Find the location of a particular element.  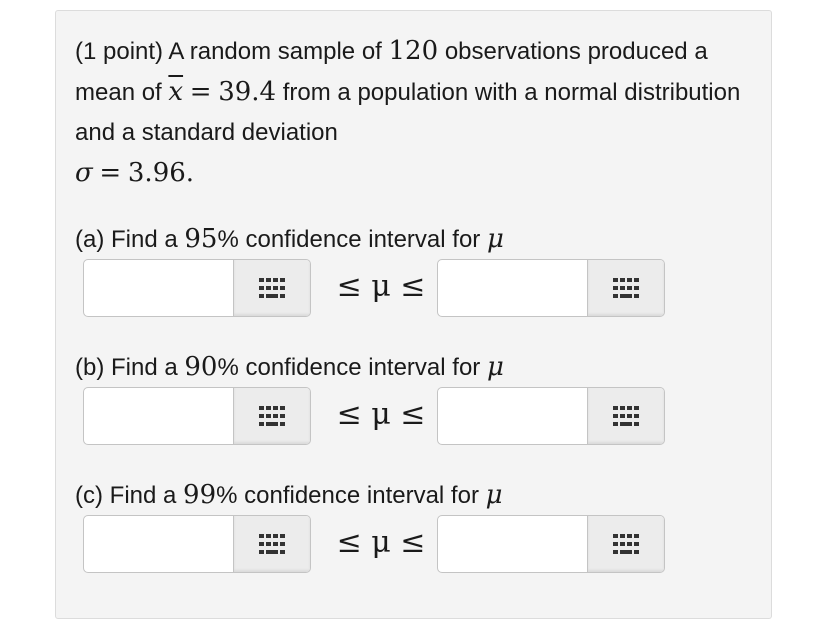

points-label: (1 point) is located at coordinates (119, 51).